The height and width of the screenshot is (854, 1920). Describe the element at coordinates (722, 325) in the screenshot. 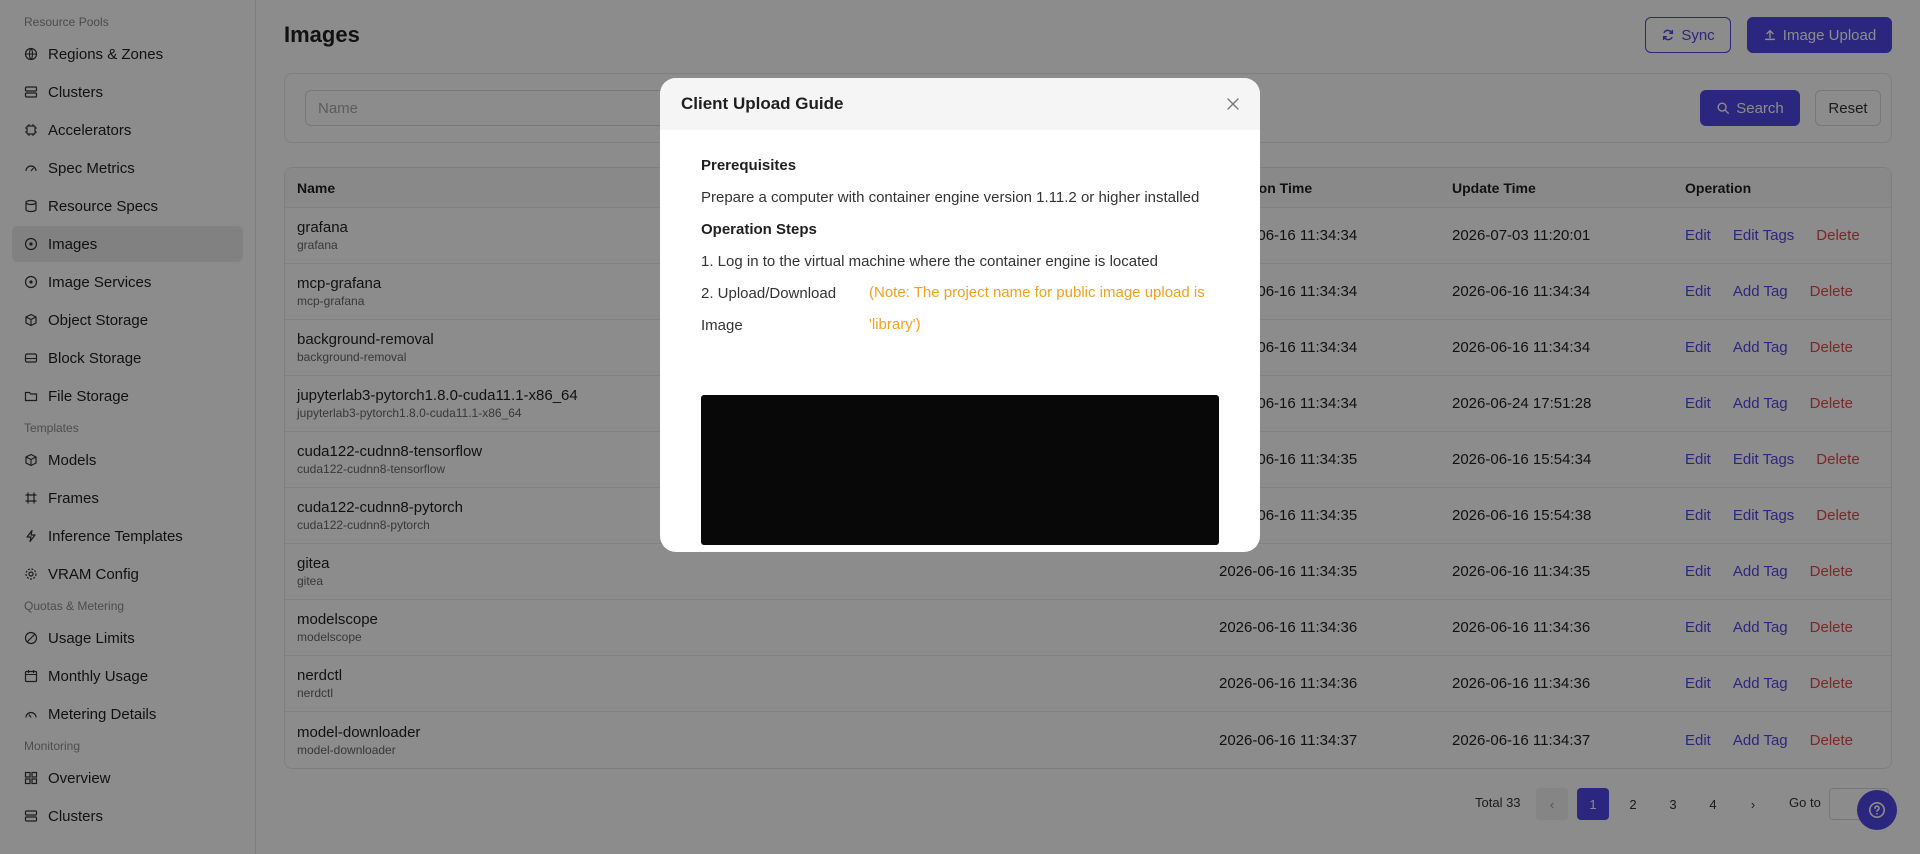

I see `step-2-label-line2: Image` at that location.